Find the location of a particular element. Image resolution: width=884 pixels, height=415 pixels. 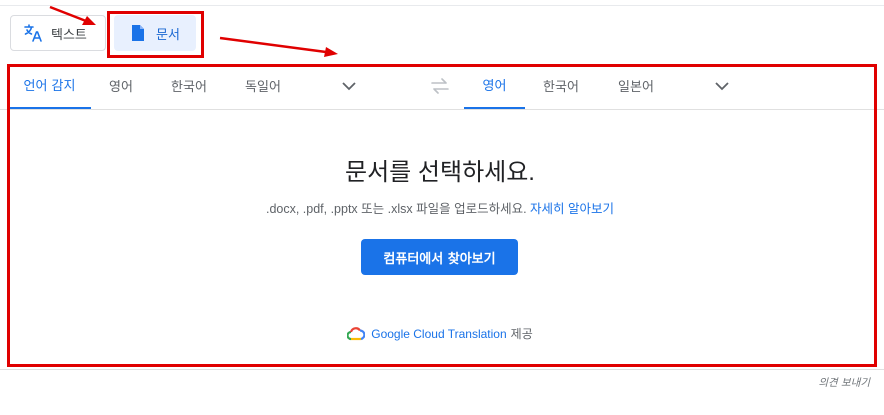

source-language-dropdown is located at coordinates (349, 86).